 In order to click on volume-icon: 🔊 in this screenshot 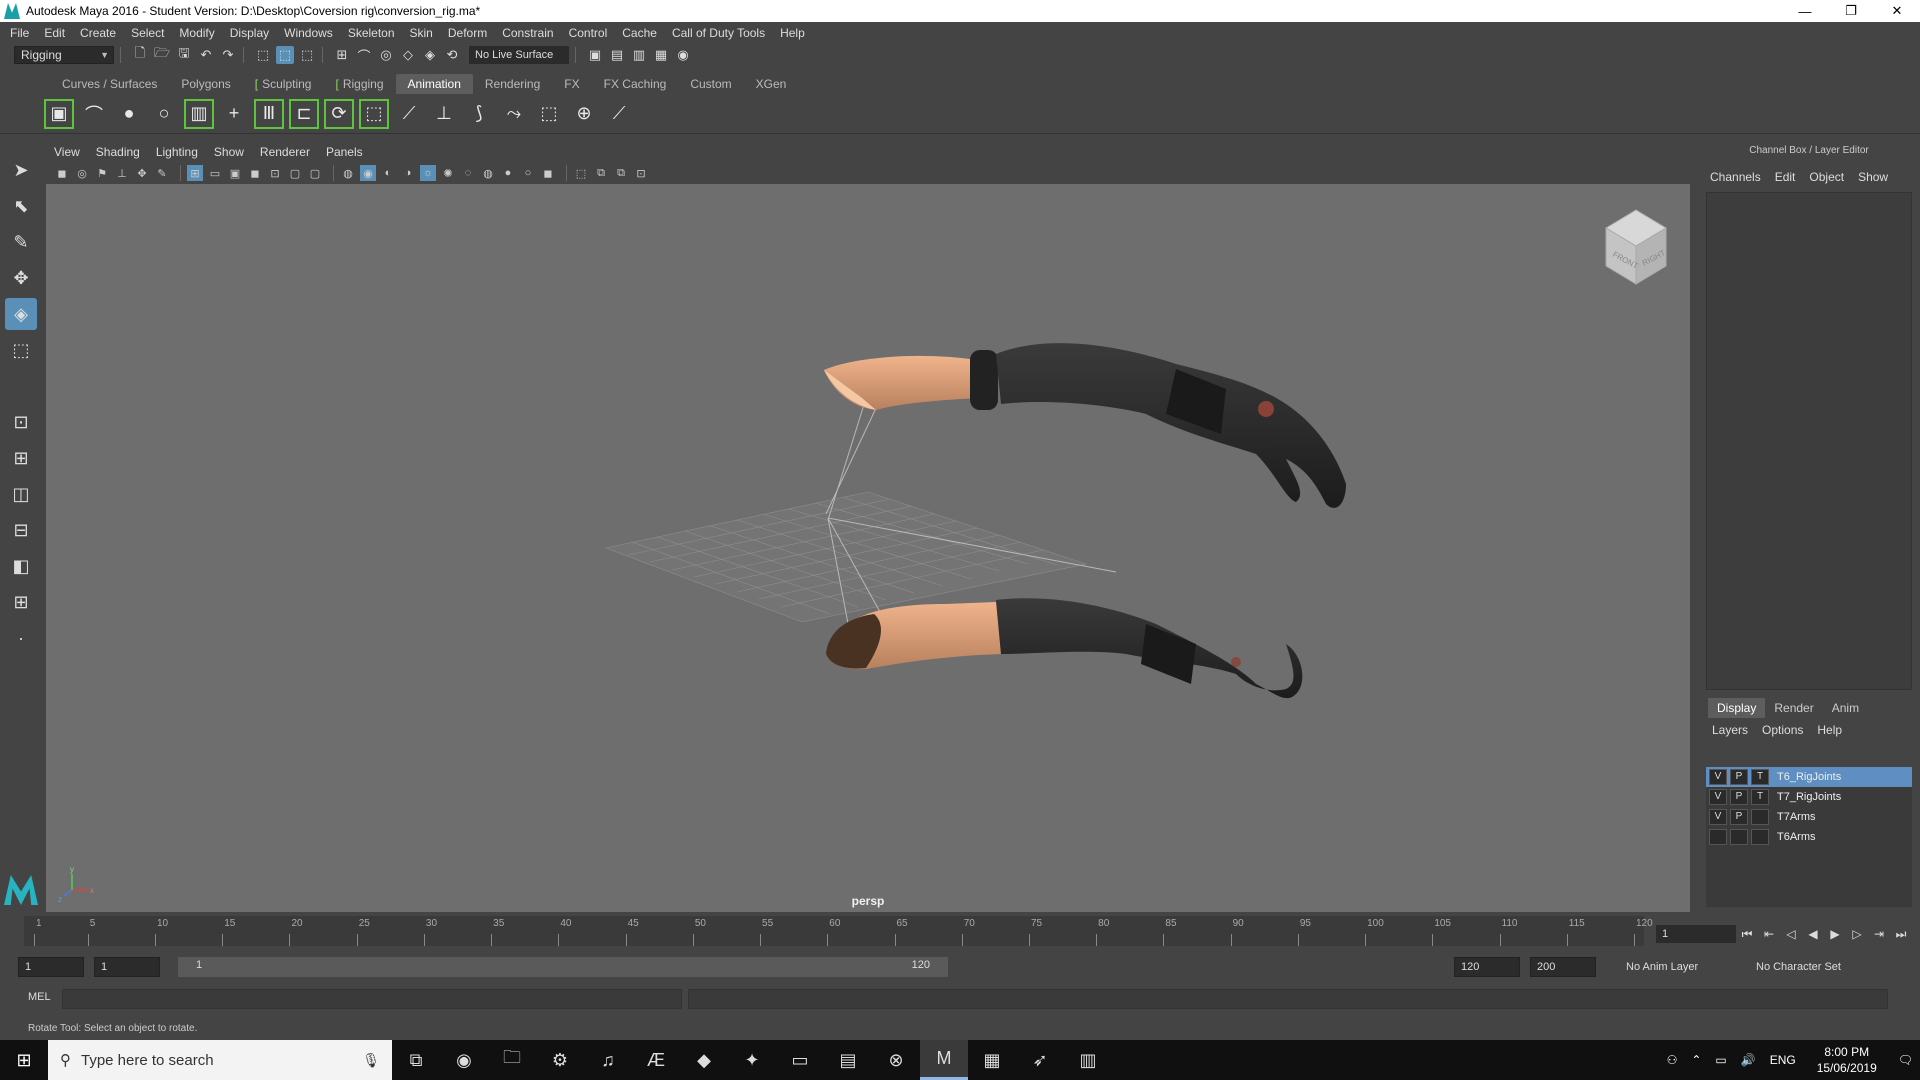, I will do `click(1748, 1060)`.